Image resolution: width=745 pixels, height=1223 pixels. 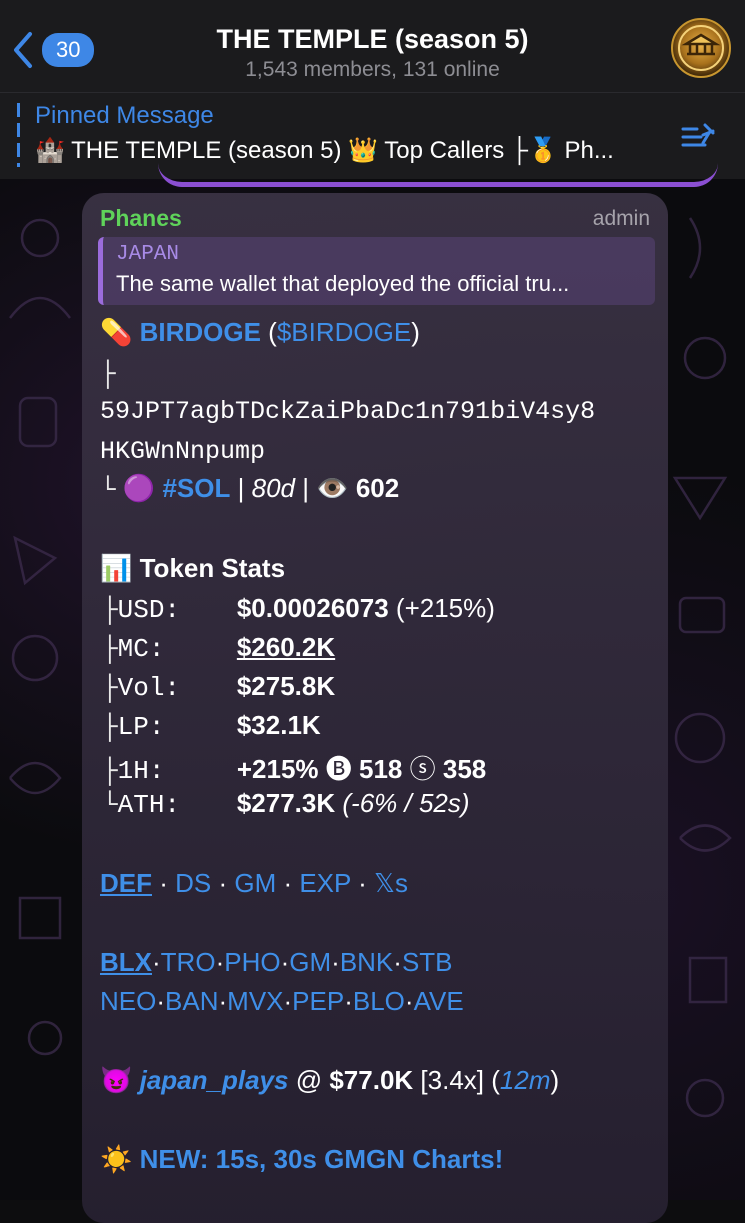 I want to click on stat-value: $0.00026073, so click(x=312, y=608).